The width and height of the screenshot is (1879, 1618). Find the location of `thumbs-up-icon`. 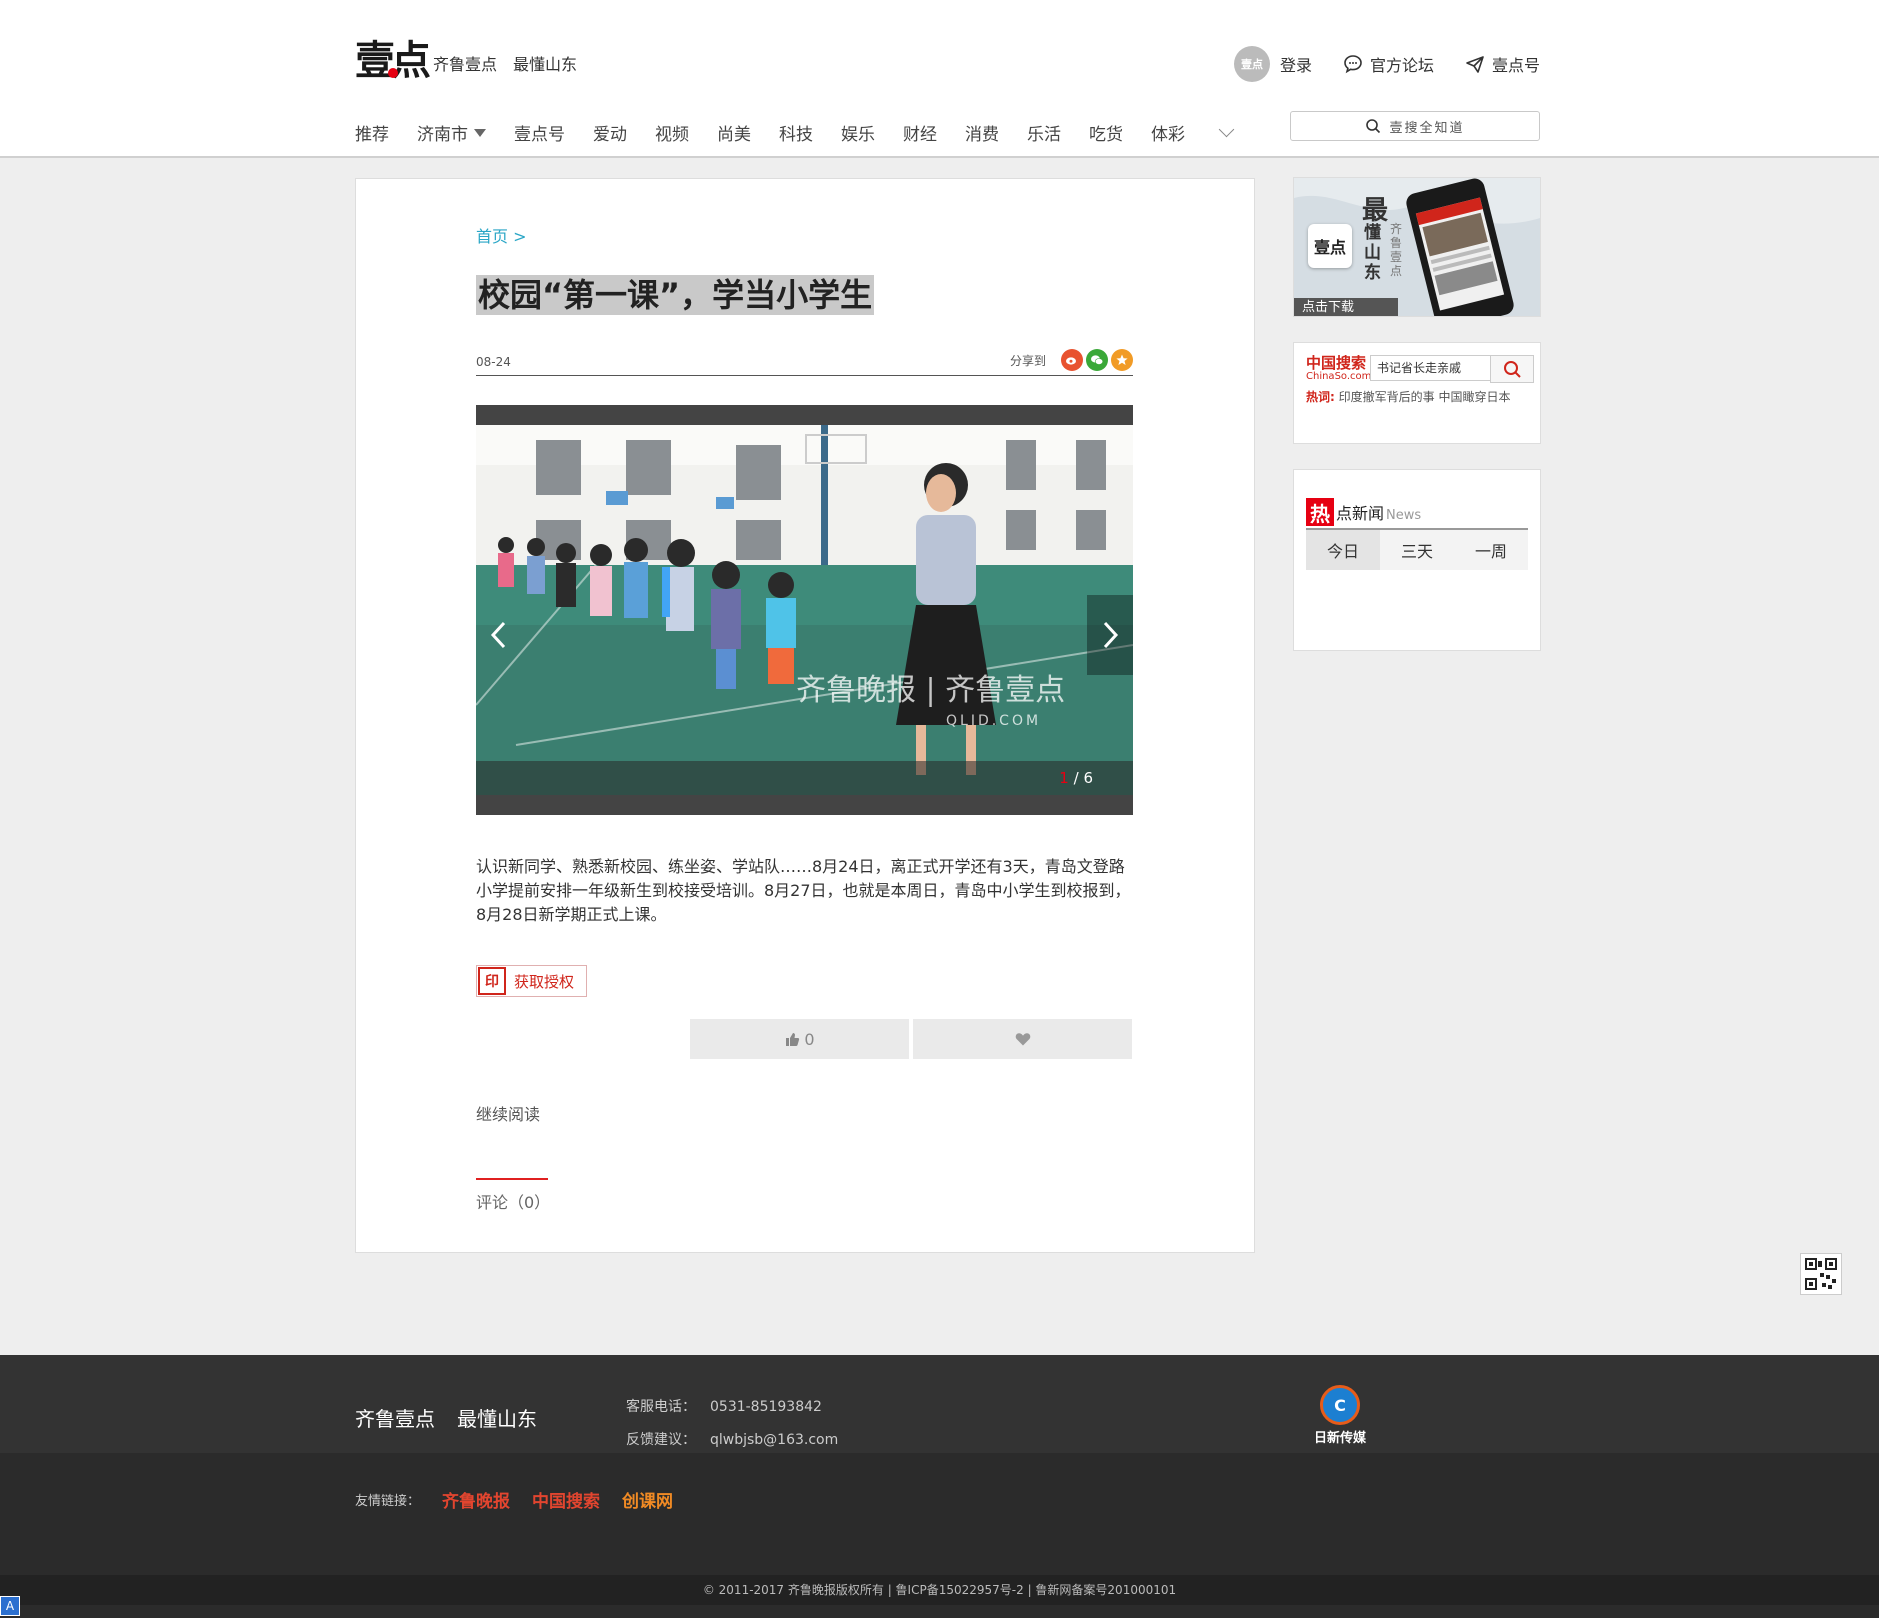

thumbs-up-icon is located at coordinates (793, 1039).